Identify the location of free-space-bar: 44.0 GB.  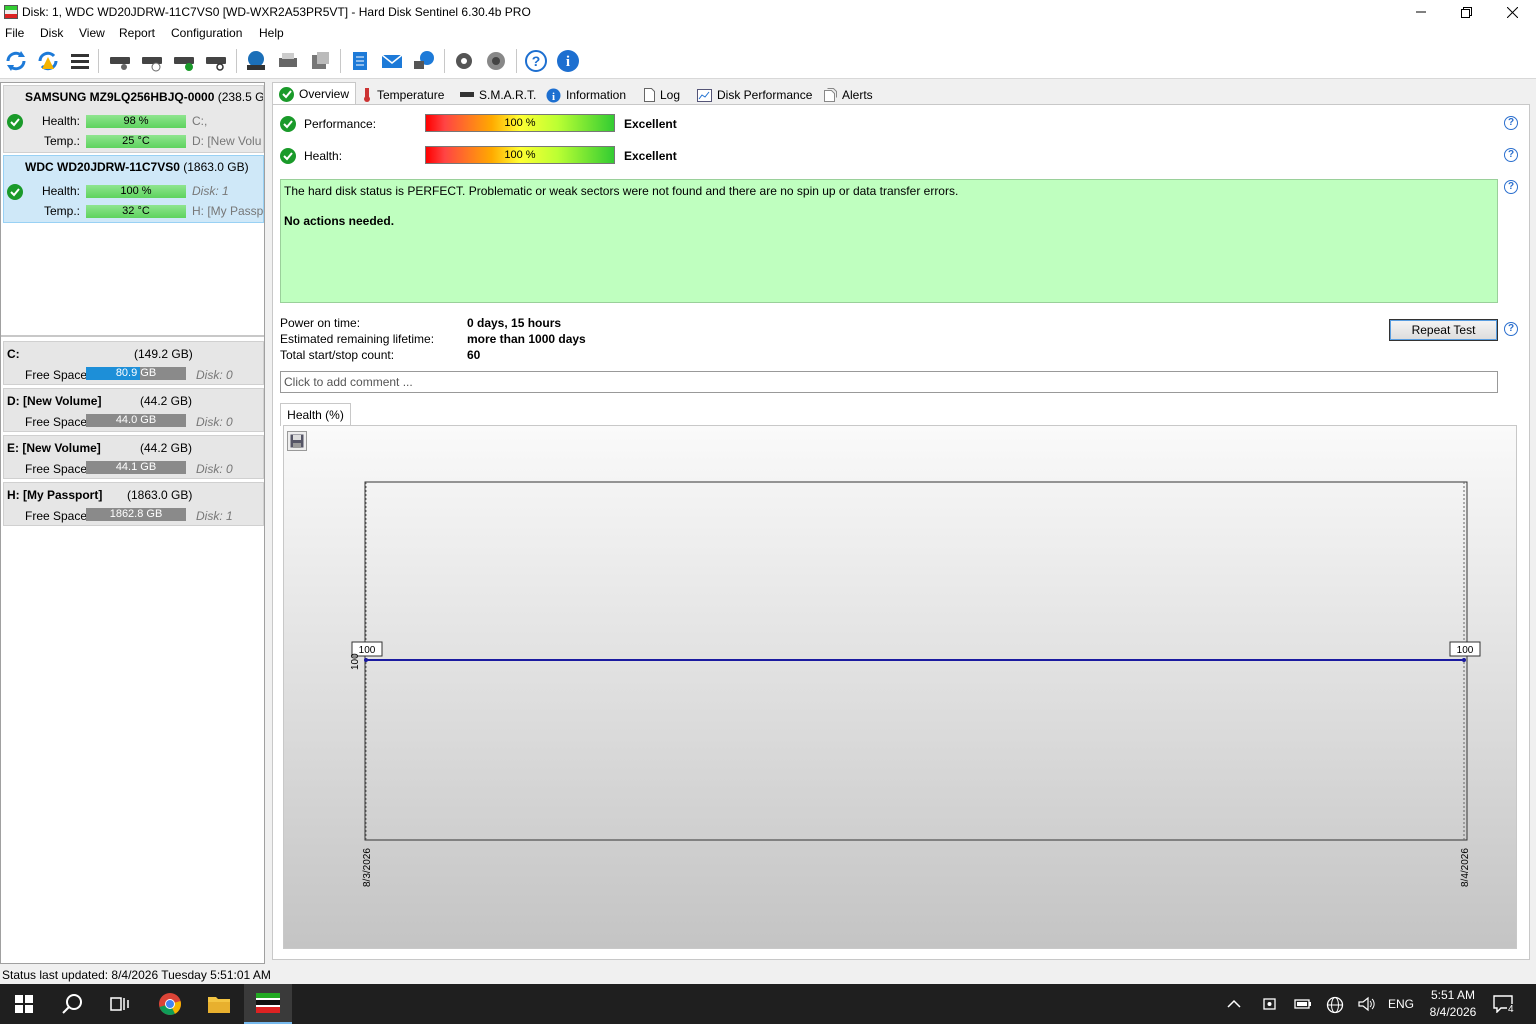
(136, 420).